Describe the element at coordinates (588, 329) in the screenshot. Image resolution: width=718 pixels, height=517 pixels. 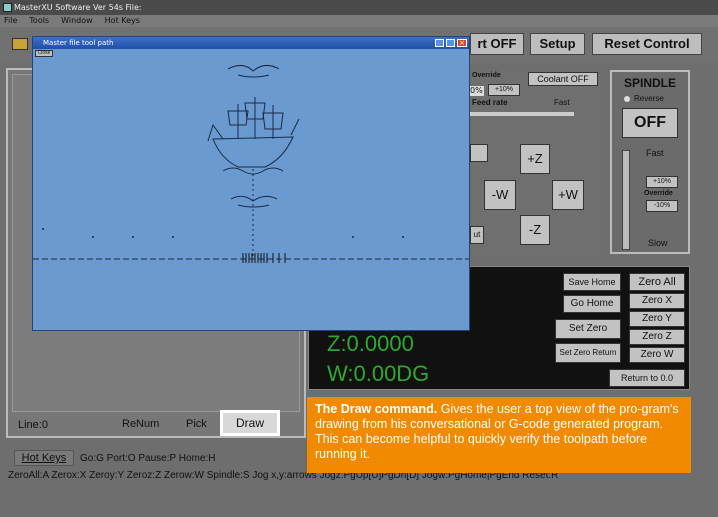
I see `set-zero-button: Set Zero` at that location.